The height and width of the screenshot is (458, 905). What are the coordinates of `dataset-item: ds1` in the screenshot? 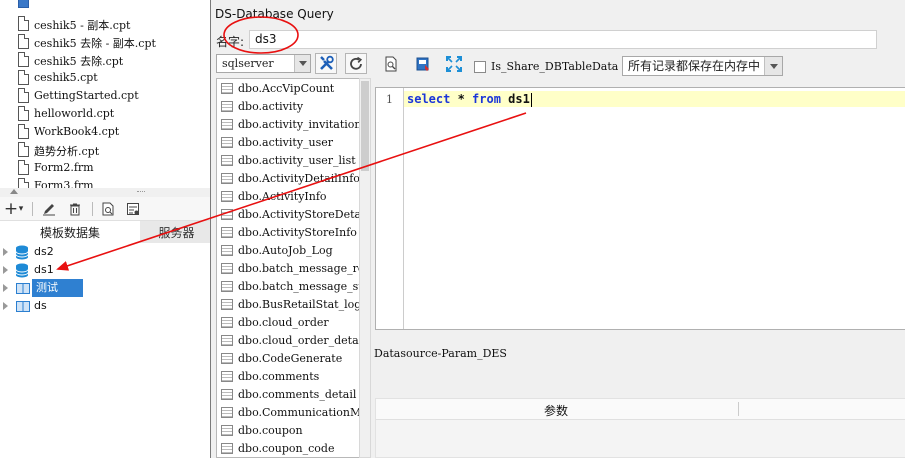 It's located at (106, 270).